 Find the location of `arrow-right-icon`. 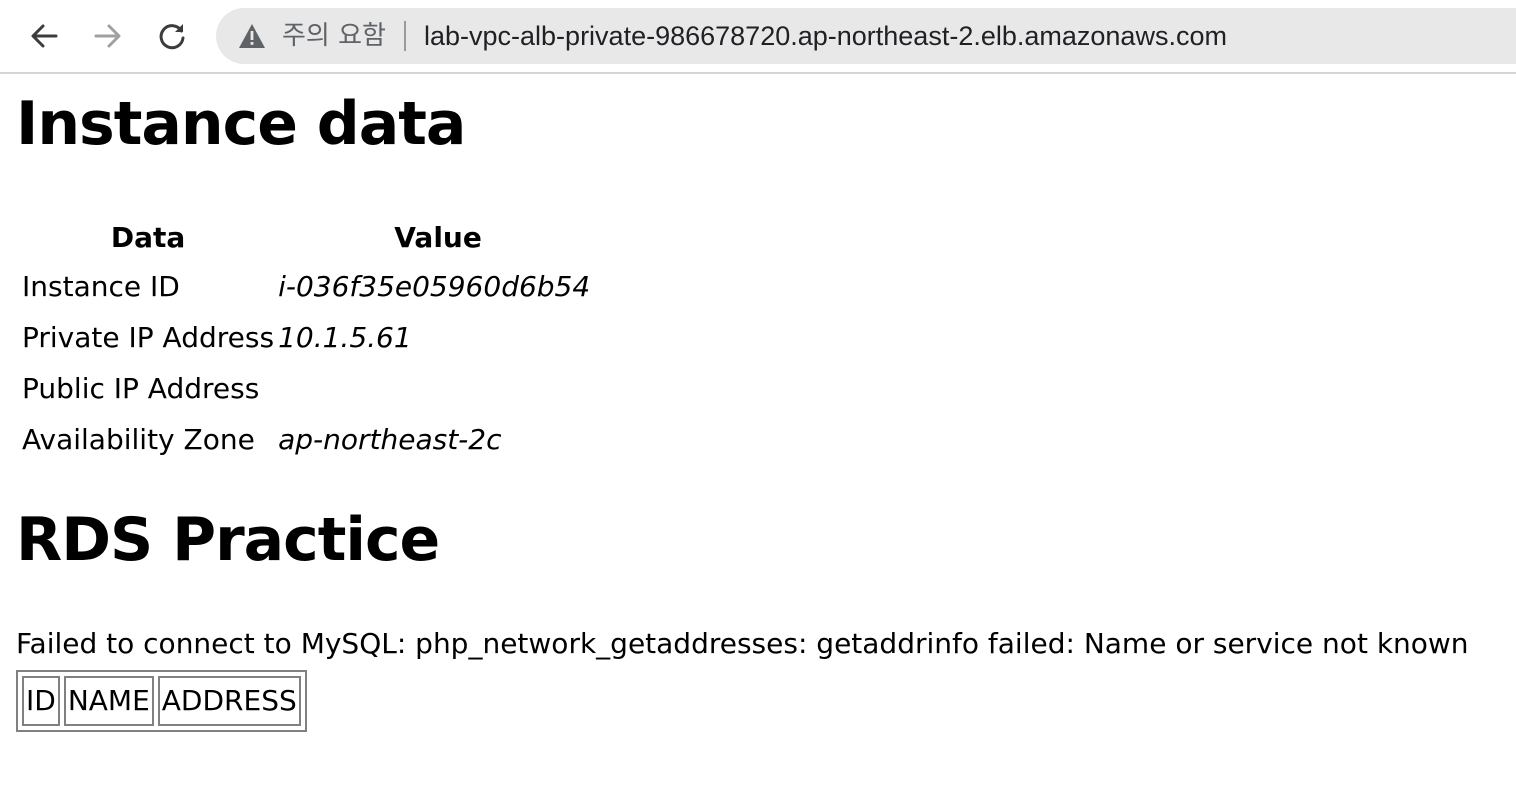

arrow-right-icon is located at coordinates (107, 36).